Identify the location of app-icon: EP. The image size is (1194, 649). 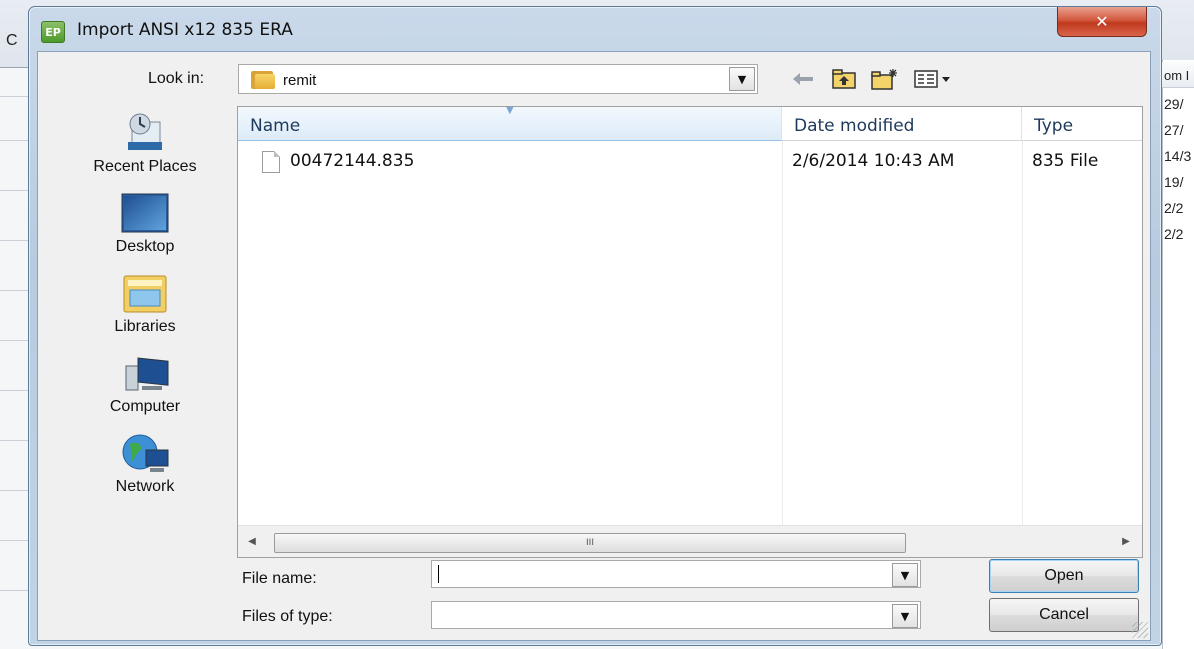
(53, 32).